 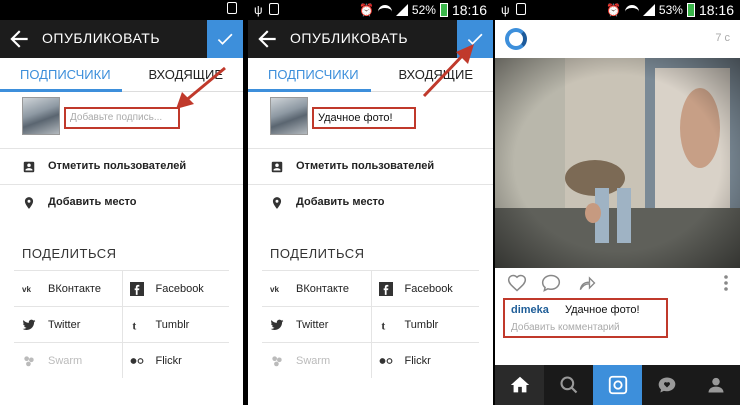 I want to click on camera-icon, so click(x=617, y=385).